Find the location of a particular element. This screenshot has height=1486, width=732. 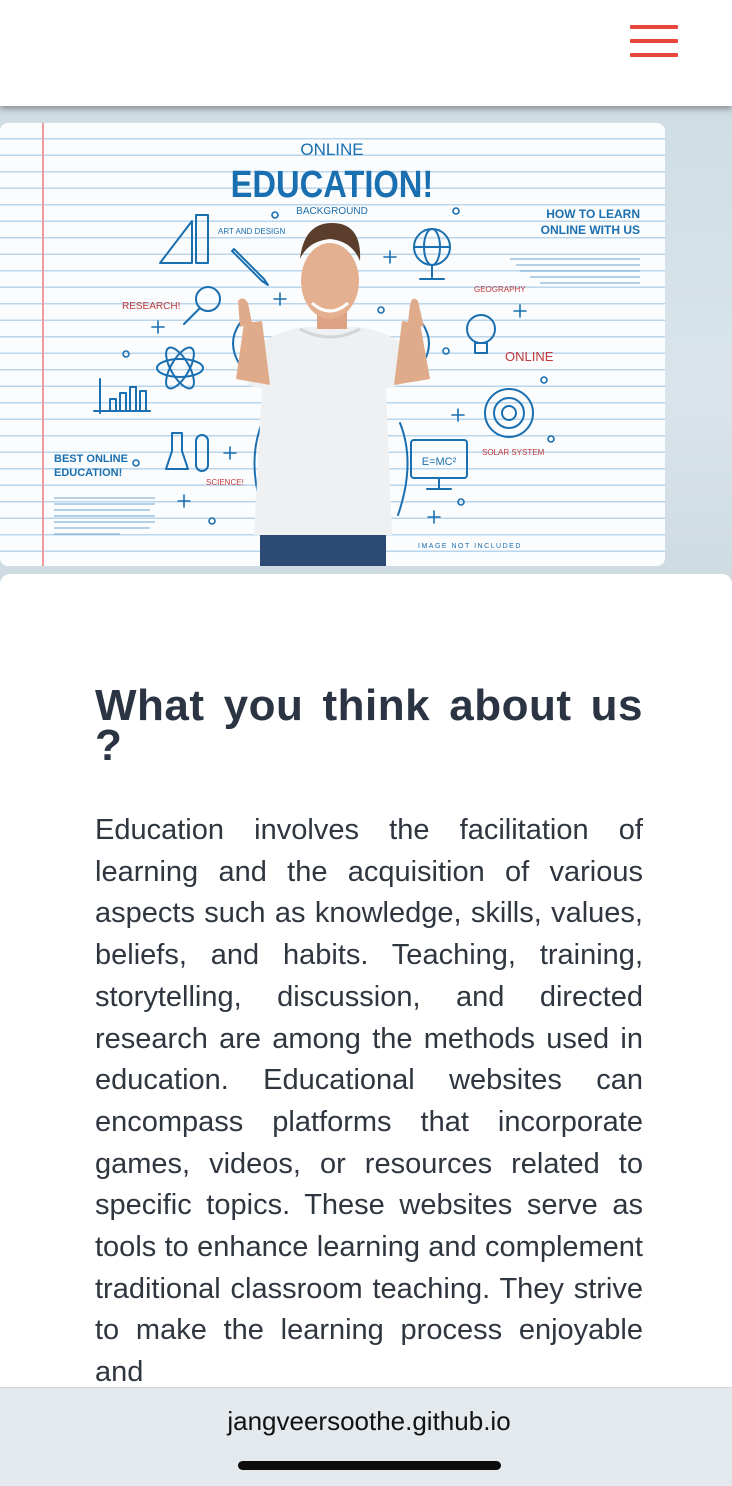

globe-icon is located at coordinates (432, 254).